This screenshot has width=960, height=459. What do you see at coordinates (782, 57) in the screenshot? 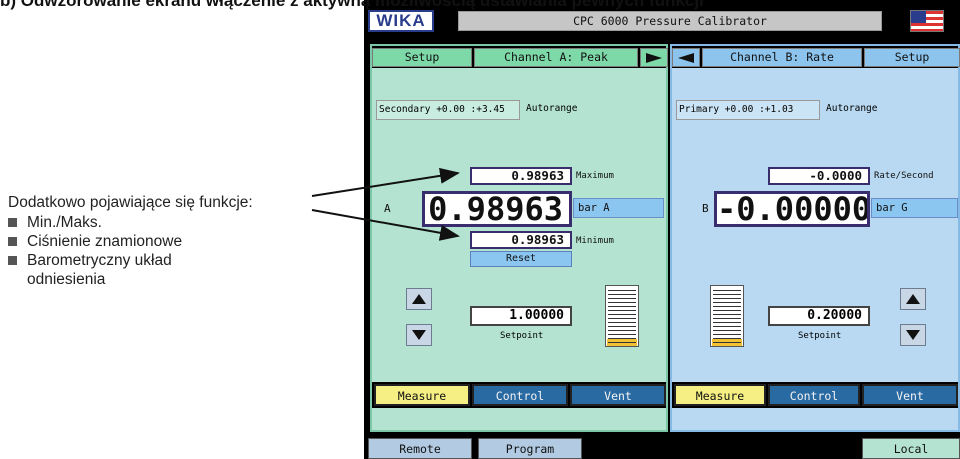
I see `channel-b-title-tab: Channel B: Rate` at bounding box center [782, 57].